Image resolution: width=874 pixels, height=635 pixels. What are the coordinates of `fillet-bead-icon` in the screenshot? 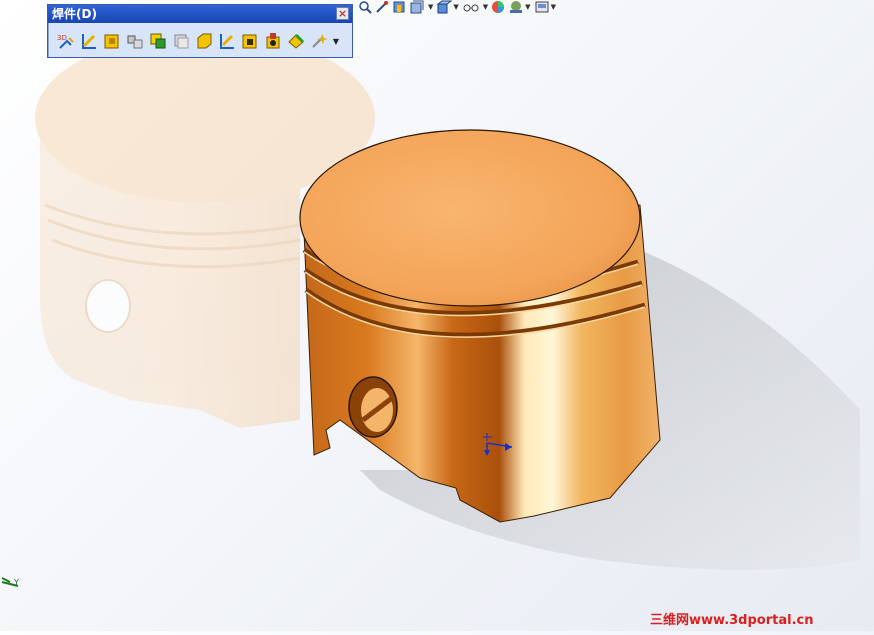 It's located at (318, 41).